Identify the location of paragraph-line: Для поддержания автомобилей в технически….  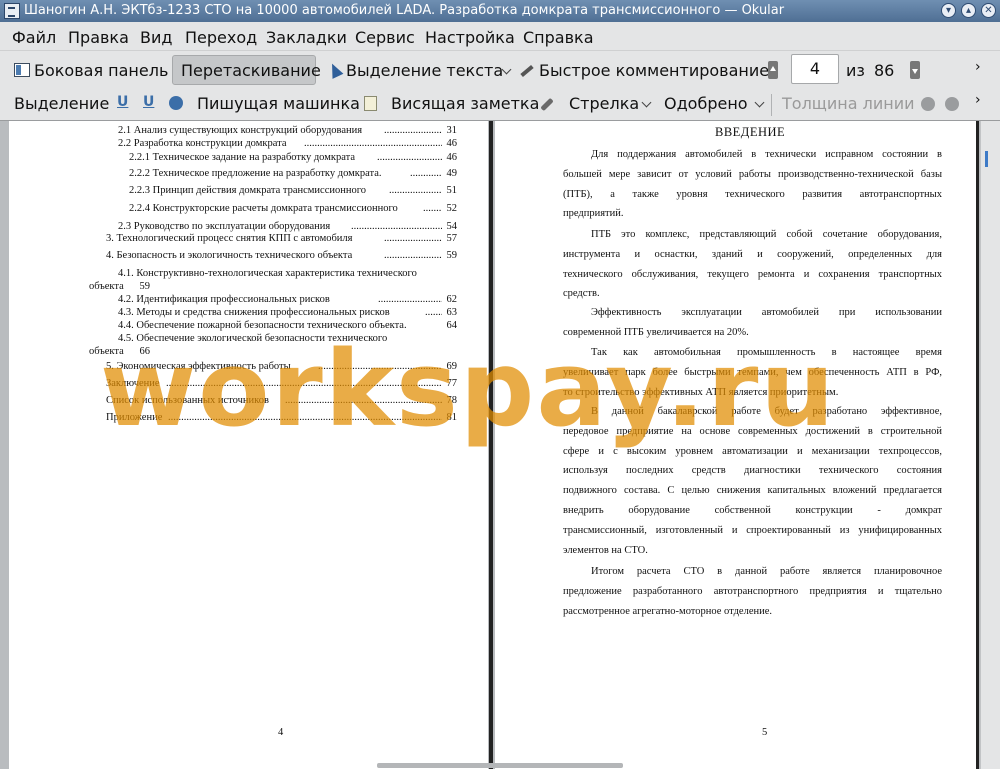
(766, 154).